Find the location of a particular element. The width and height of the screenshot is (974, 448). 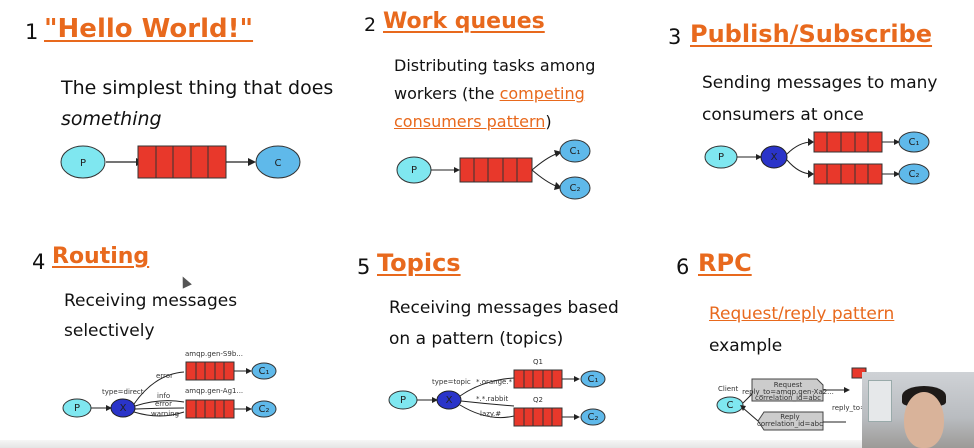

request-reply-pattern-link: Request/reply pattern is located at coordinates (801, 314).